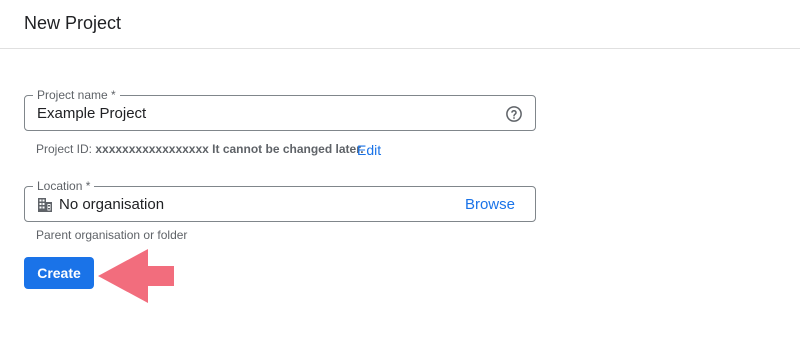 This screenshot has width=800, height=344. I want to click on location-label: Location *, so click(64, 186).